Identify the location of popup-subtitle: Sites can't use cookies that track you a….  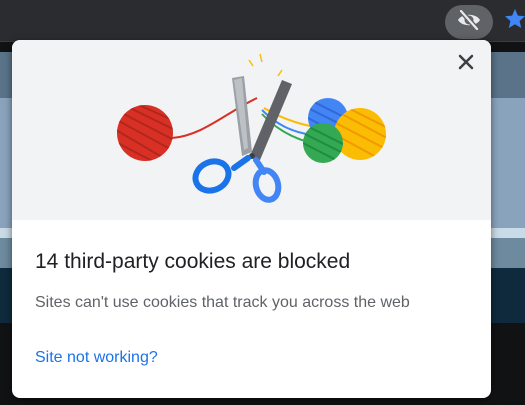
(222, 302).